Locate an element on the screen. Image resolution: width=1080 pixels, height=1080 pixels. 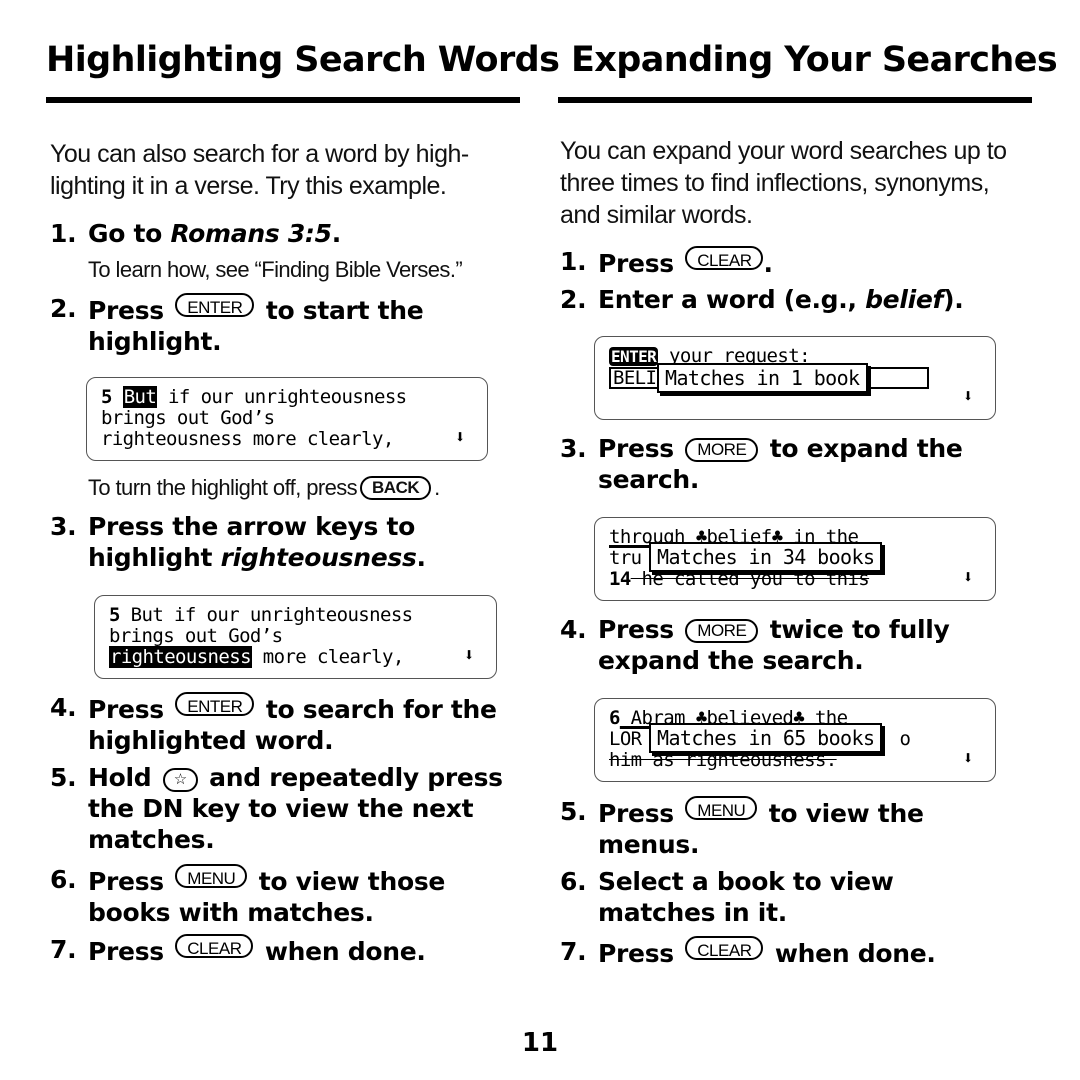
step-5: 5. Press MENU to view the menus. is located at coordinates (742, 827).